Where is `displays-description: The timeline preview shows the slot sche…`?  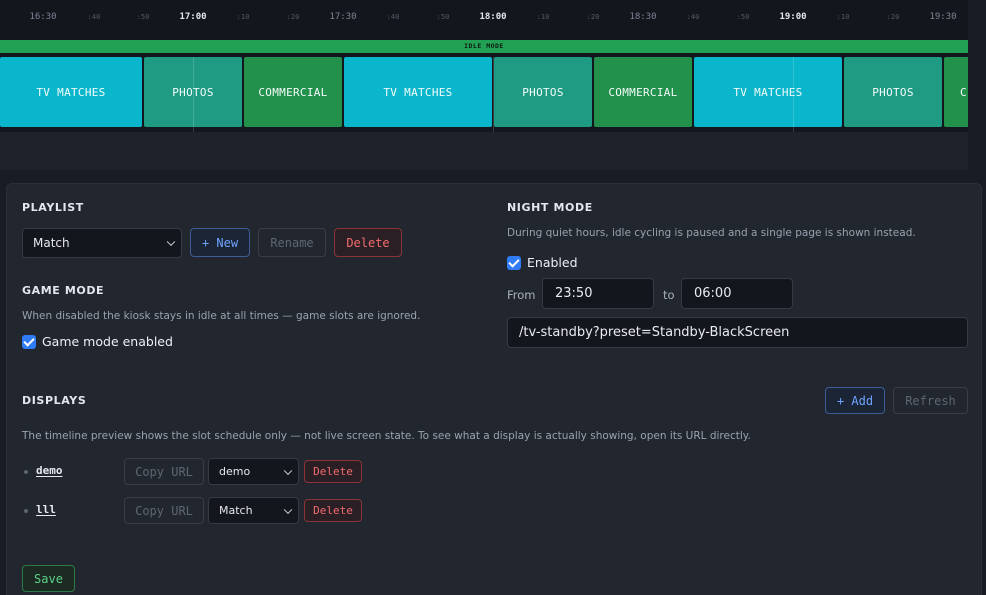
displays-description: The timeline preview shows the slot sche… is located at coordinates (386, 436).